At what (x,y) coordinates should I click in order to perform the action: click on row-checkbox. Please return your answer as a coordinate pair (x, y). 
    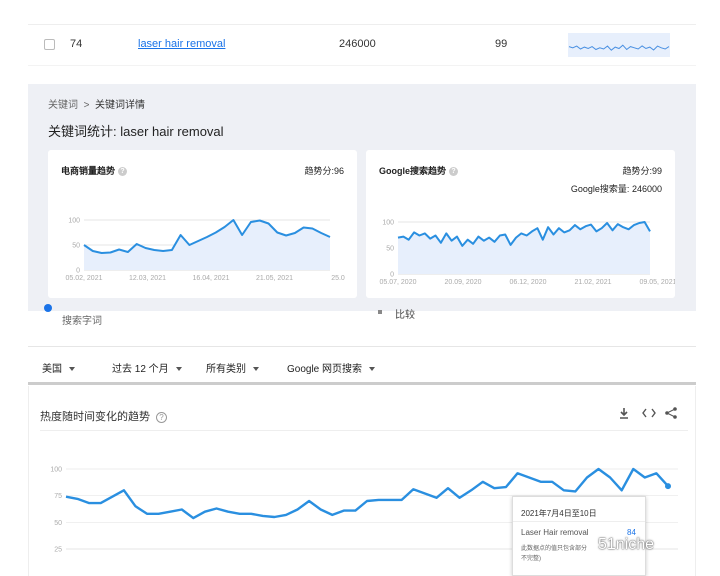
    Looking at the image, I should click on (49, 44).